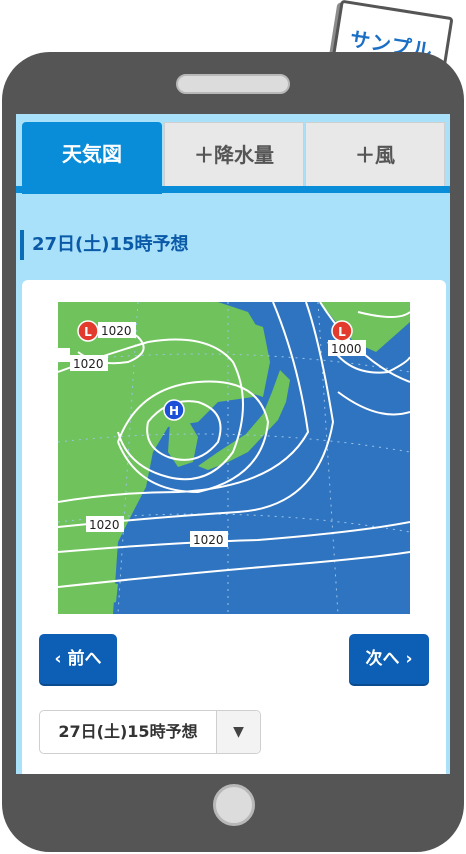  I want to click on low-pressure-east: L, so click(342, 331).